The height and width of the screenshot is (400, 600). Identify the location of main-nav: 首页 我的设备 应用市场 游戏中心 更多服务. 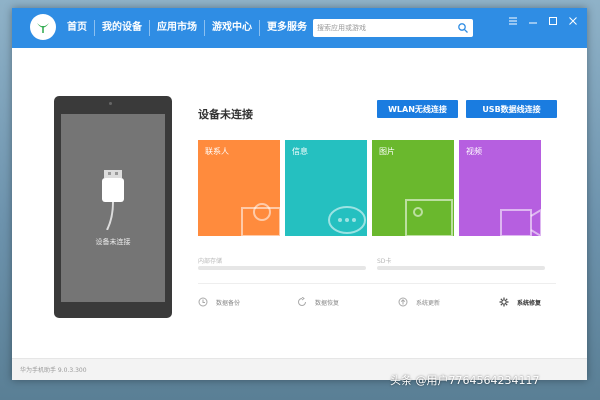
(187, 28).